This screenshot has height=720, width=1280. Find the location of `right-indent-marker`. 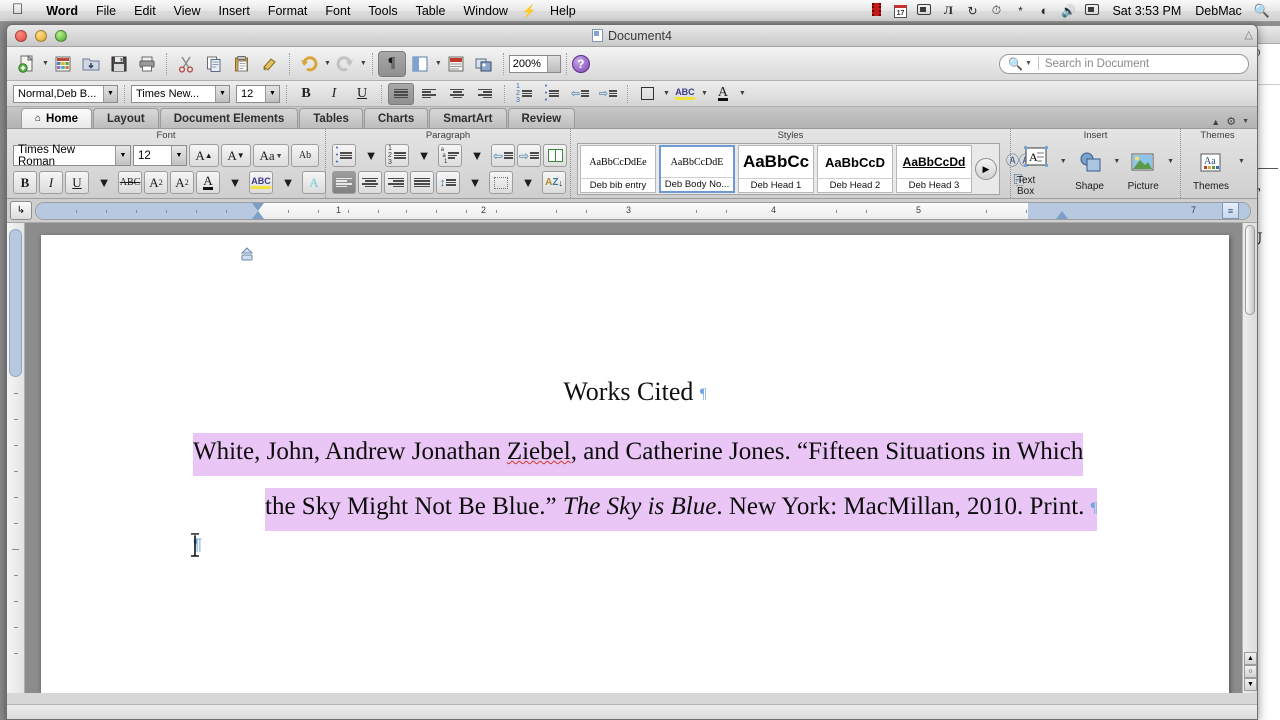

right-indent-marker is located at coordinates (1062, 214).